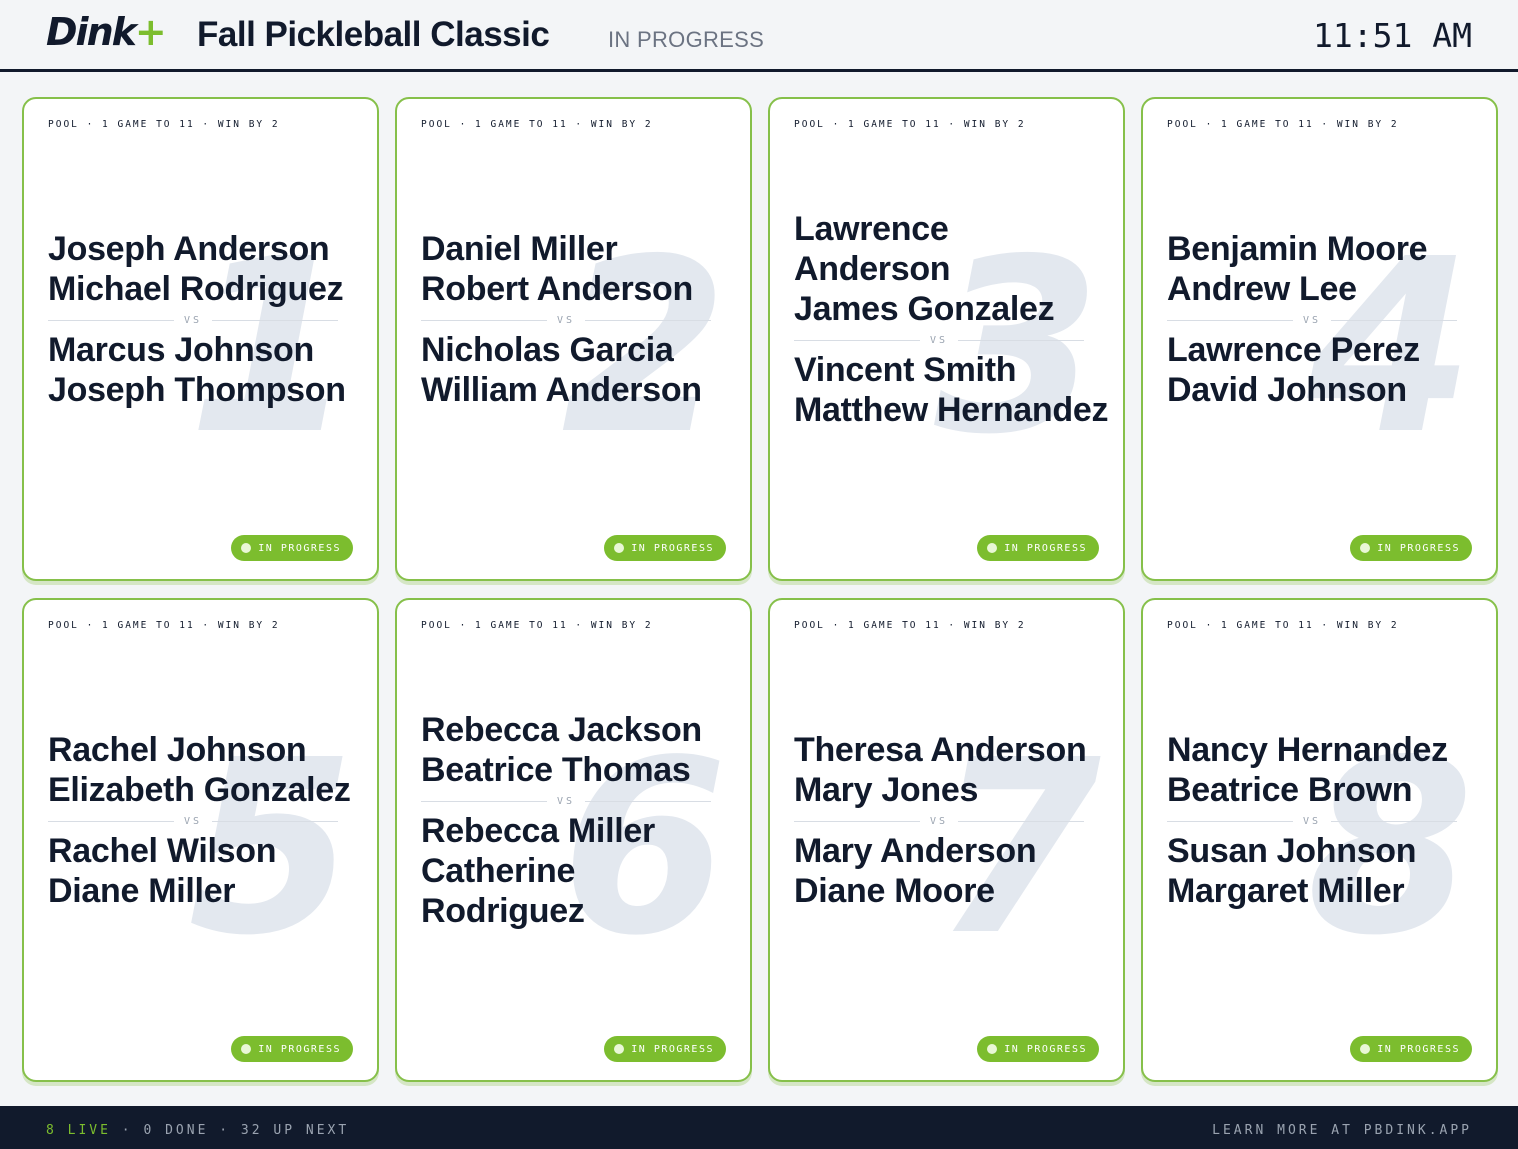 The height and width of the screenshot is (1149, 1518). I want to click on team-b-player: David Johnson, so click(1287, 389).